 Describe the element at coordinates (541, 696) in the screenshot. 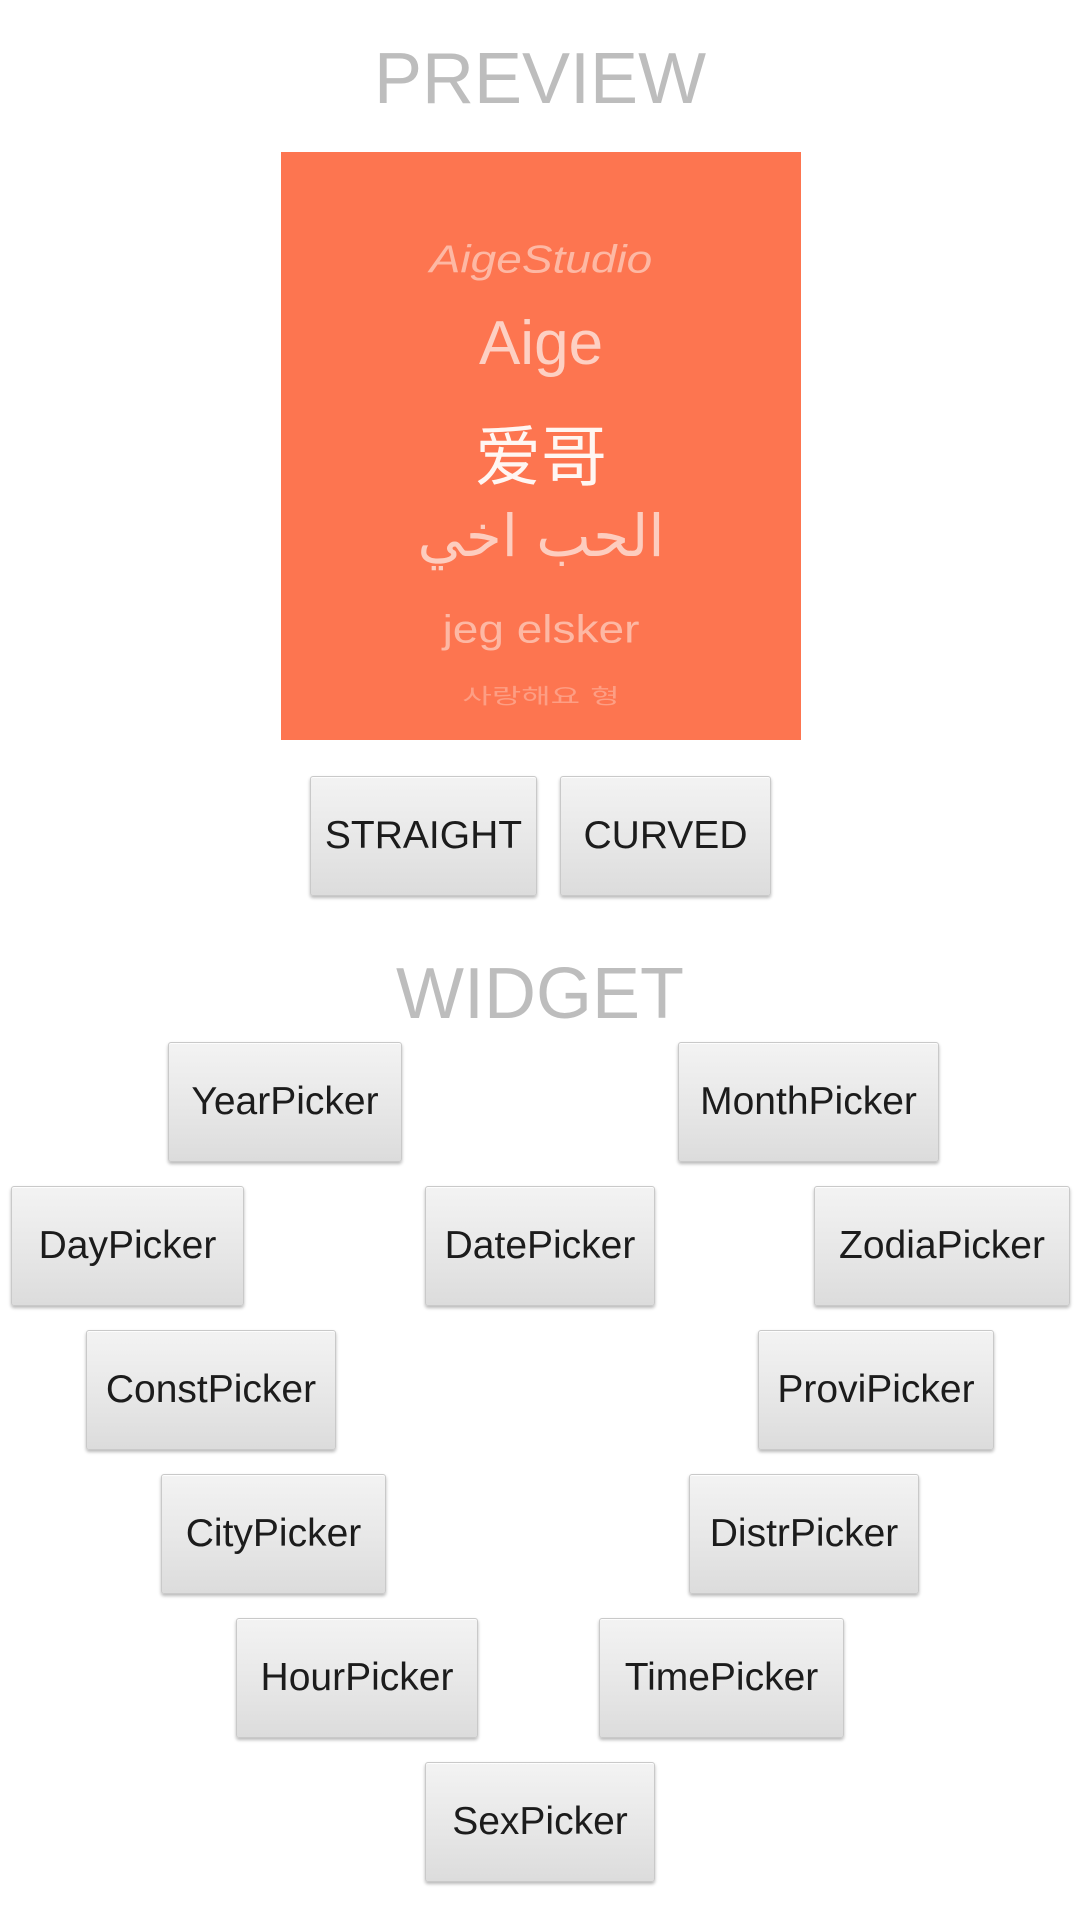

I see `wheel-item: 사랑해요 형` at that location.